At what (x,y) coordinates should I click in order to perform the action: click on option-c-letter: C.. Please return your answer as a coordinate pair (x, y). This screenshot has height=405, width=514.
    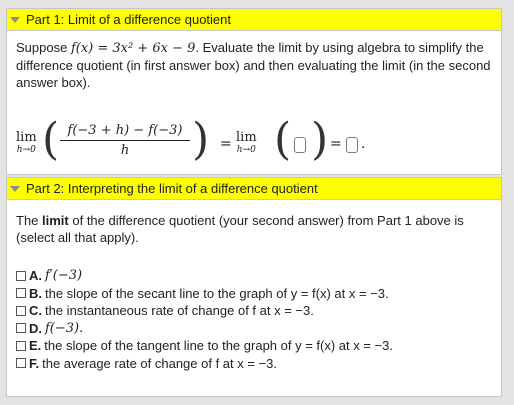
    Looking at the image, I should click on (35, 311).